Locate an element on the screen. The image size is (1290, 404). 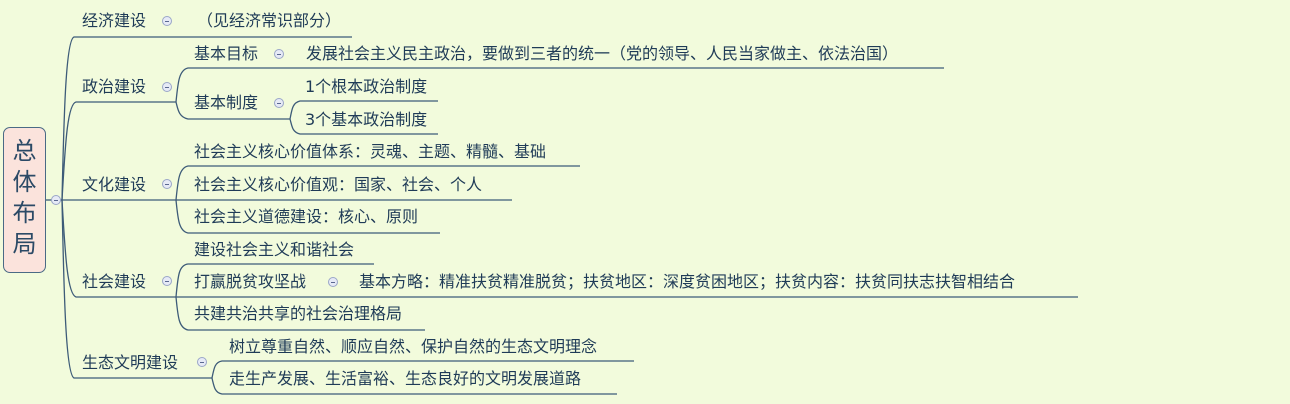
society-node: 社会建设 is located at coordinates (114, 282).